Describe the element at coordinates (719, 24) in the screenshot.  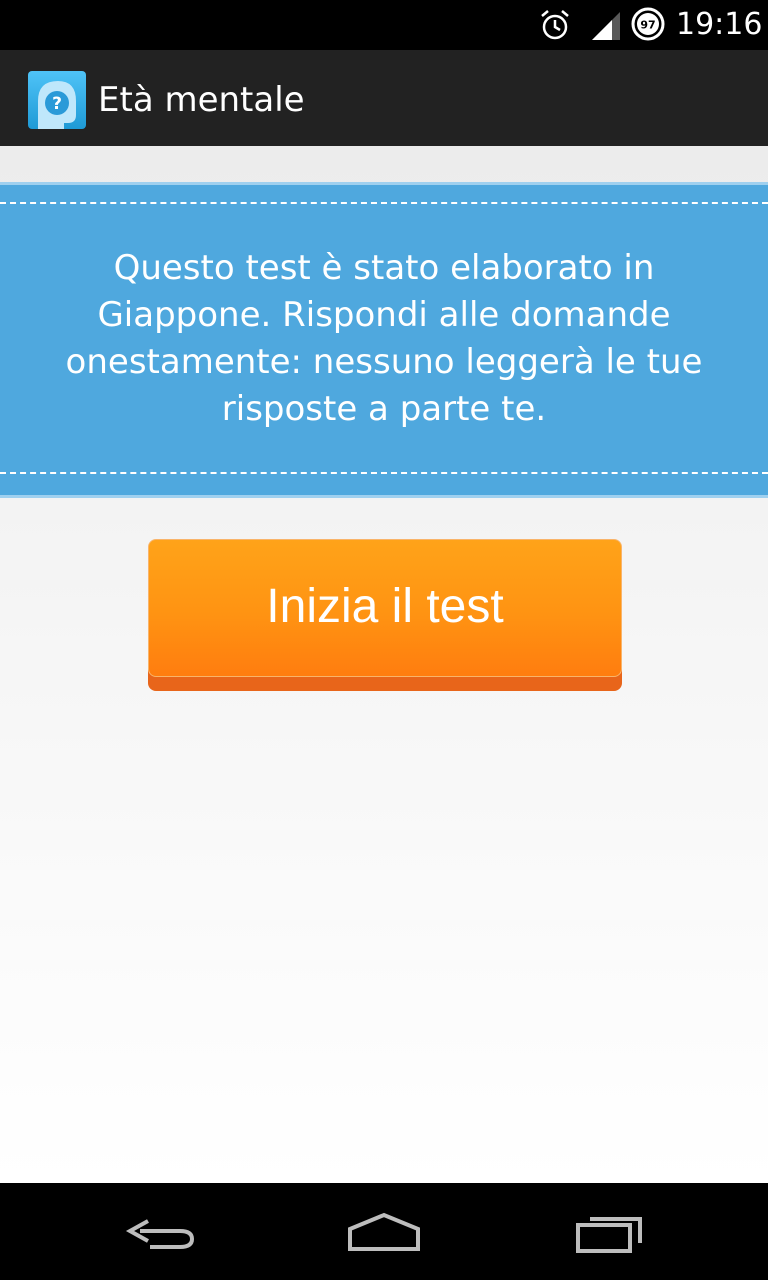
I see `status-time: 19:16` at that location.